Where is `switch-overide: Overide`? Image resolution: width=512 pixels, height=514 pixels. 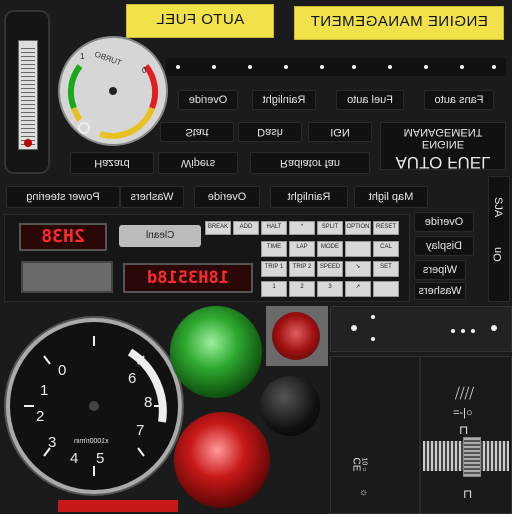
switch-overide: Overide is located at coordinates (208, 100).